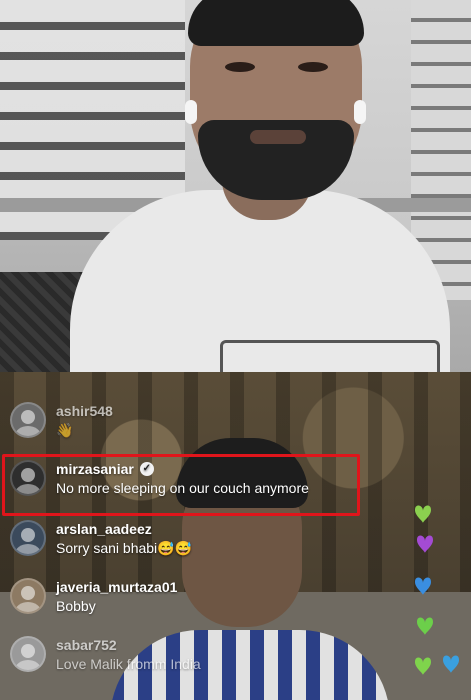 This screenshot has height=700, width=471. What do you see at coordinates (105, 655) in the screenshot?
I see `comment-item: sabar752 Love Malik fromm India` at bounding box center [105, 655].